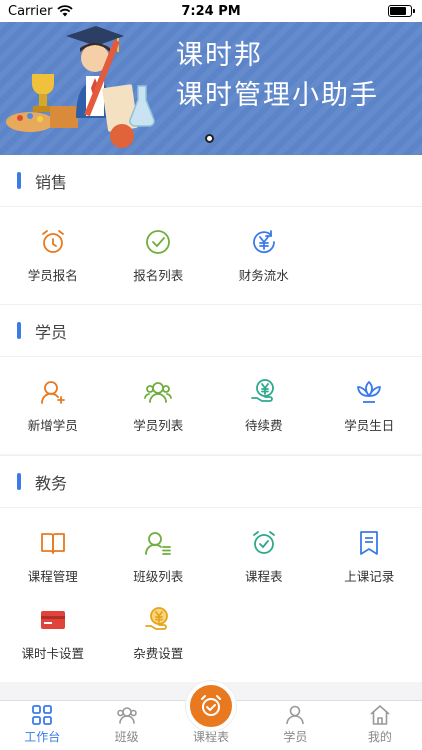  I want to click on menu-item-enroll-list: 报名列表, so click(159, 255).